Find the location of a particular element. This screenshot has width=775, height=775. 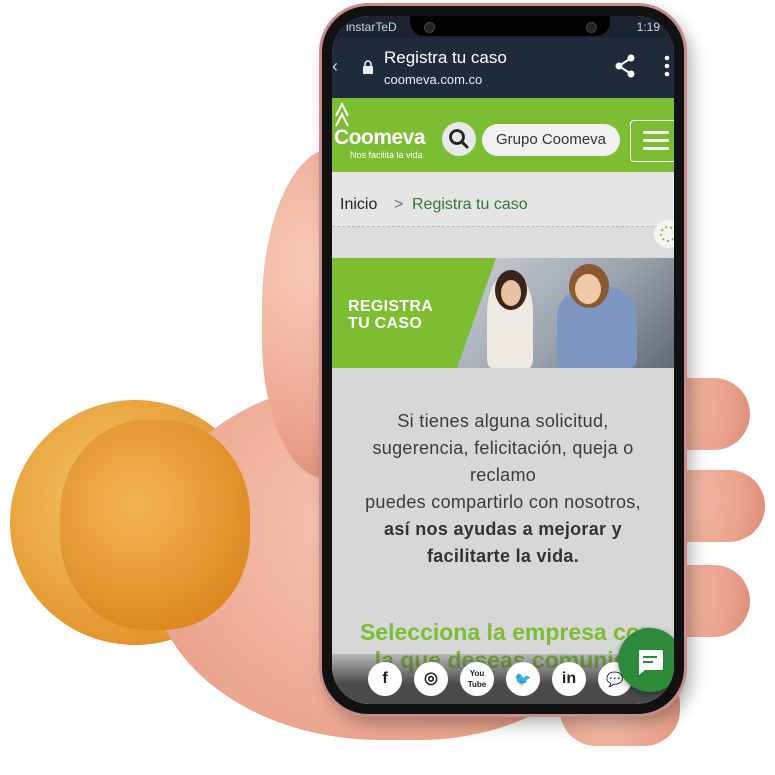

phone-notch is located at coordinates (510, 26).